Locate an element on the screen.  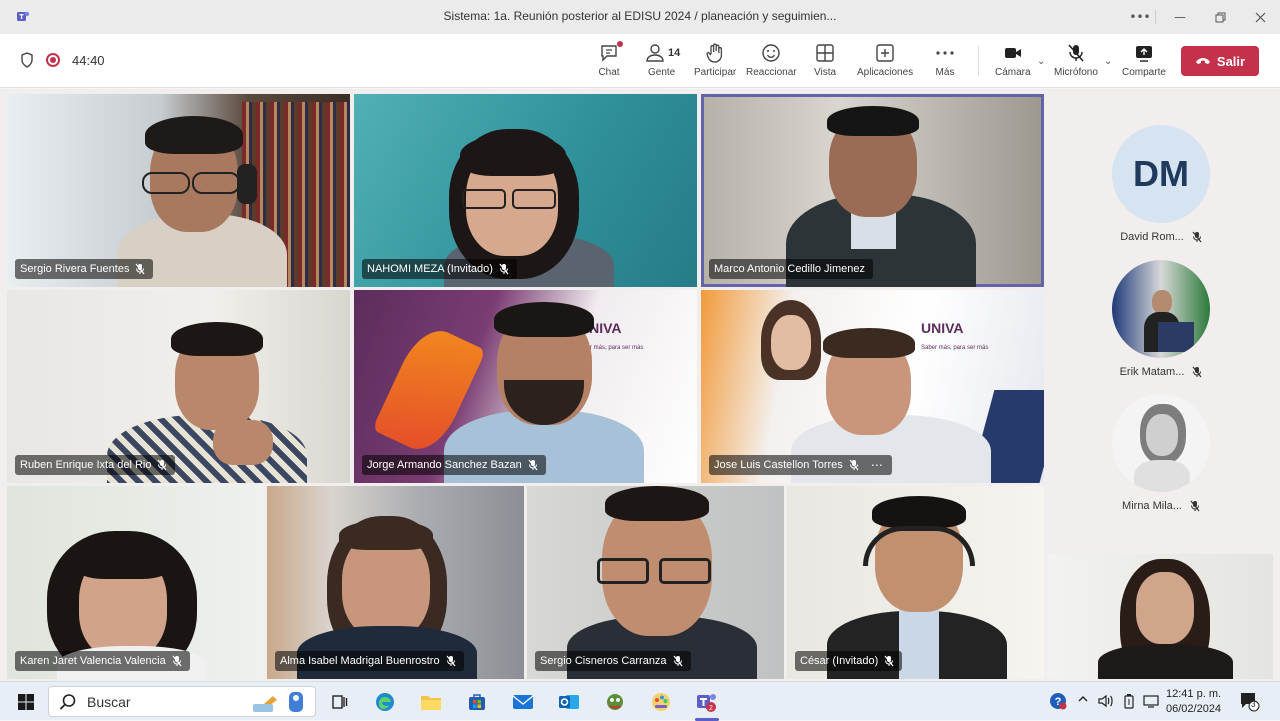
taskbar-file-explorer-button is located at coordinates (431, 702).